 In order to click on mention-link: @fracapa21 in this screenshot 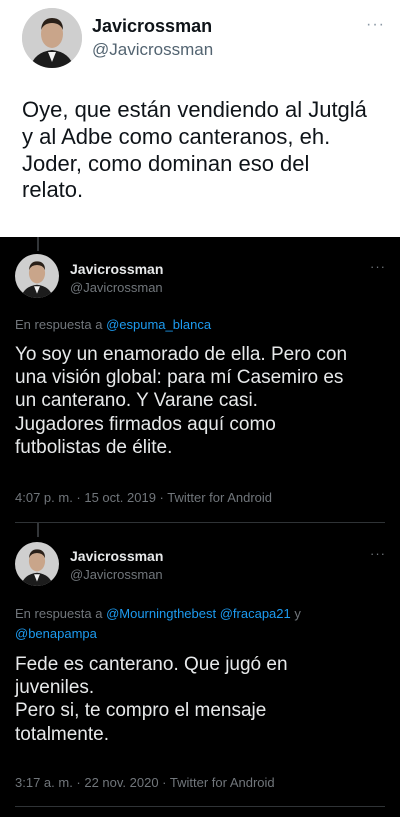, I will do `click(255, 613)`.